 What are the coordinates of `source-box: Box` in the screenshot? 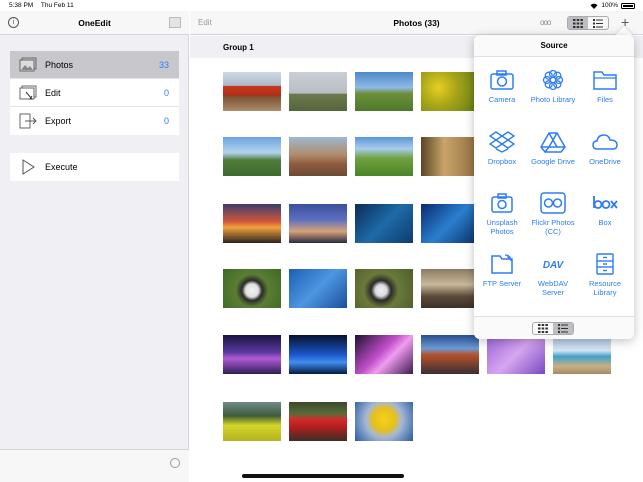 It's located at (605, 209).